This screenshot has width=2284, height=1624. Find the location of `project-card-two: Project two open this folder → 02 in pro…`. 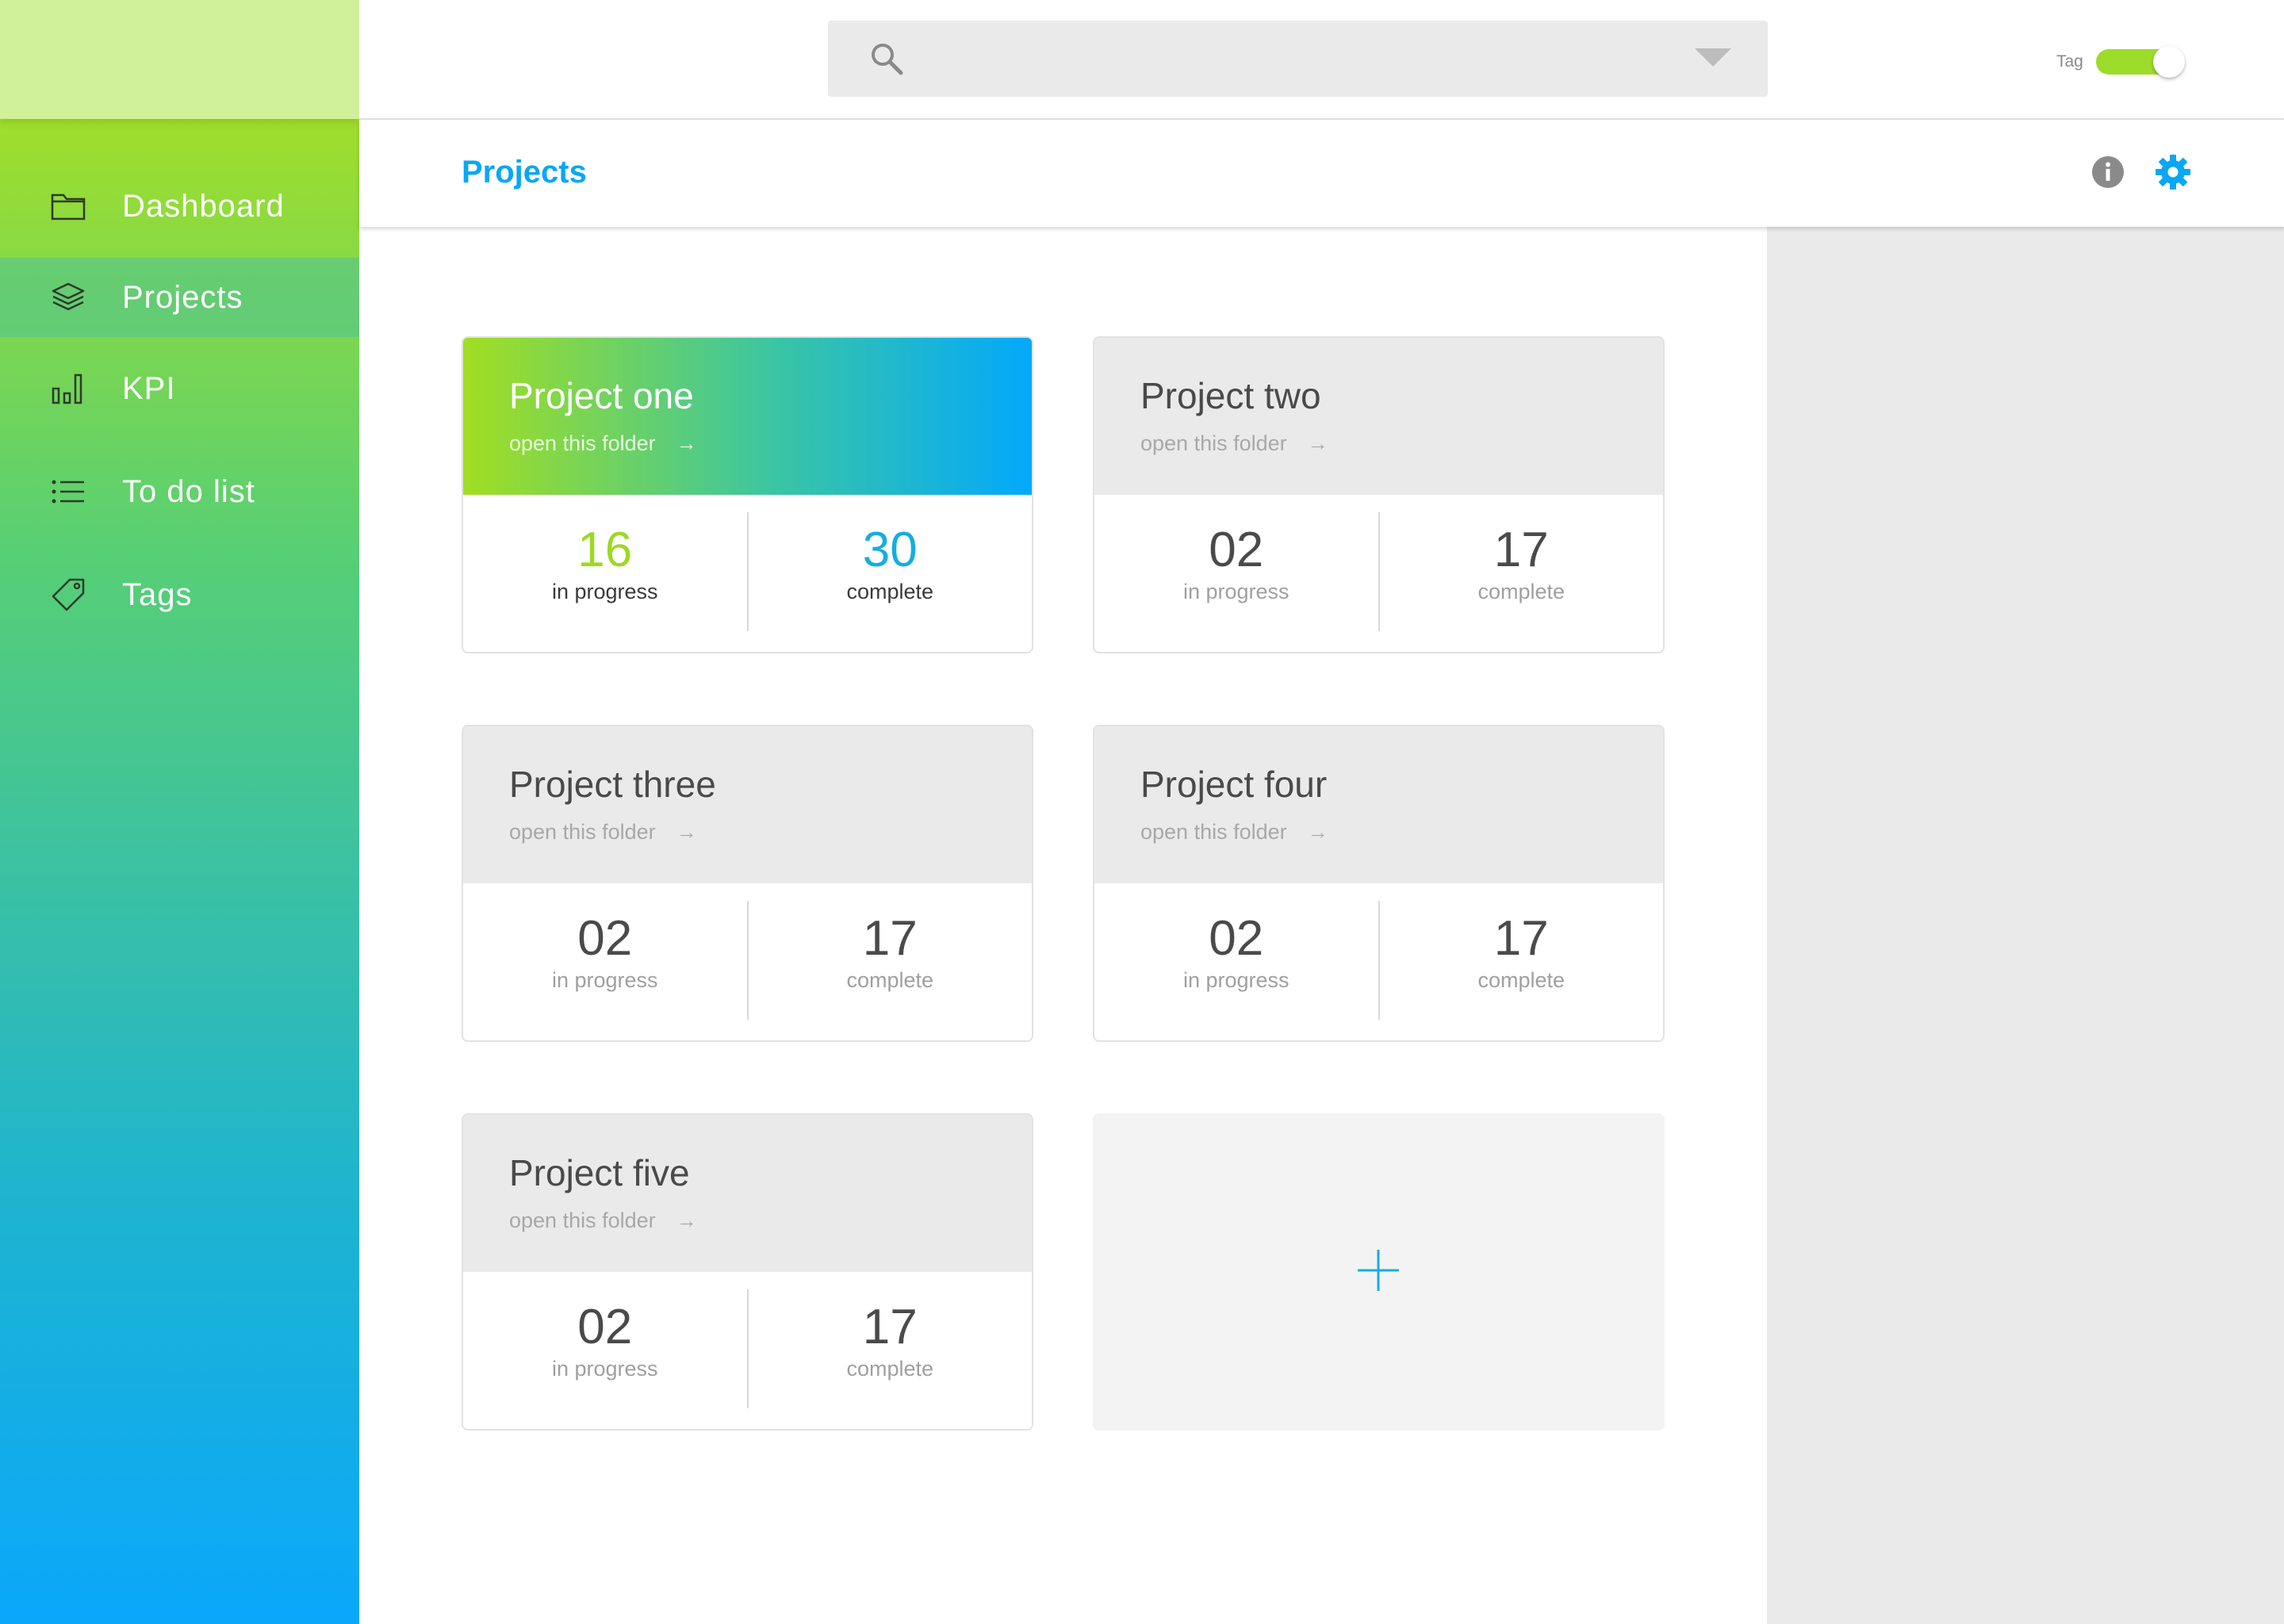

project-card-two: Project two open this folder → 02 in pro… is located at coordinates (1379, 494).